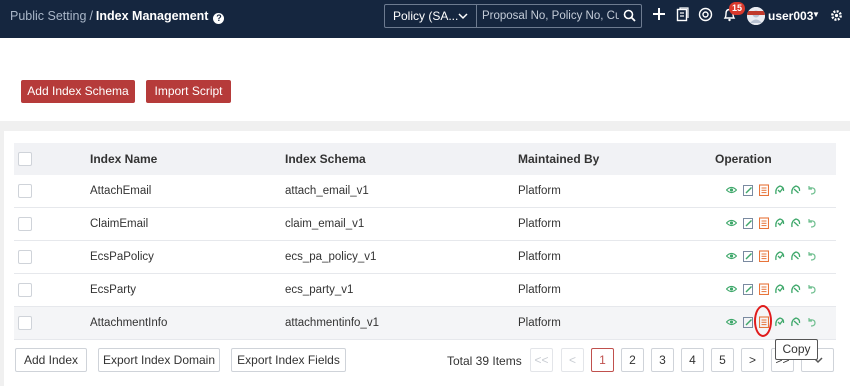  Describe the element at coordinates (113, 290) in the screenshot. I see `cell-index-name: EcsParty` at that location.